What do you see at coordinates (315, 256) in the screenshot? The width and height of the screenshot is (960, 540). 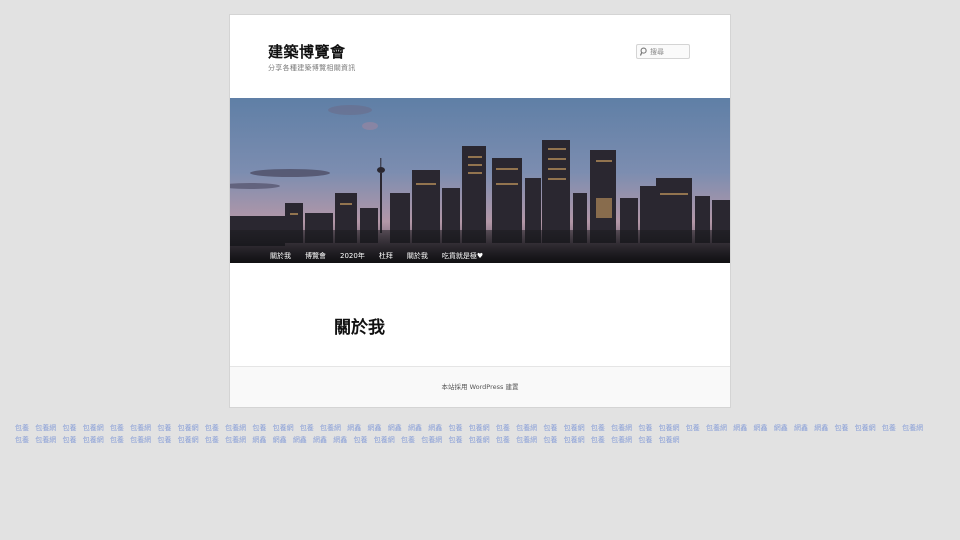 I see `nav-item-expo: 博覽會` at bounding box center [315, 256].